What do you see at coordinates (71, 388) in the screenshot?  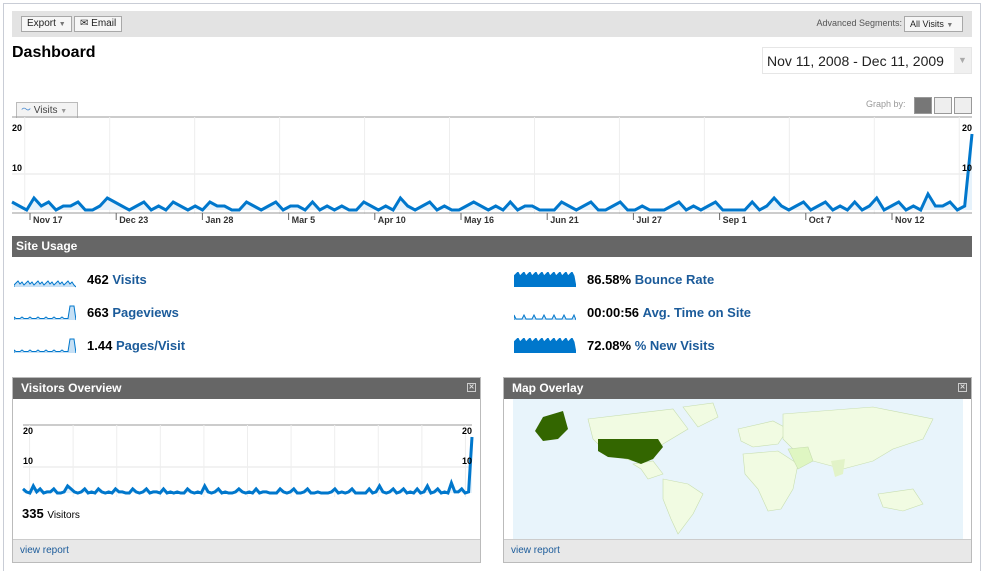 I see `panel-title: Visitors Overview` at bounding box center [71, 388].